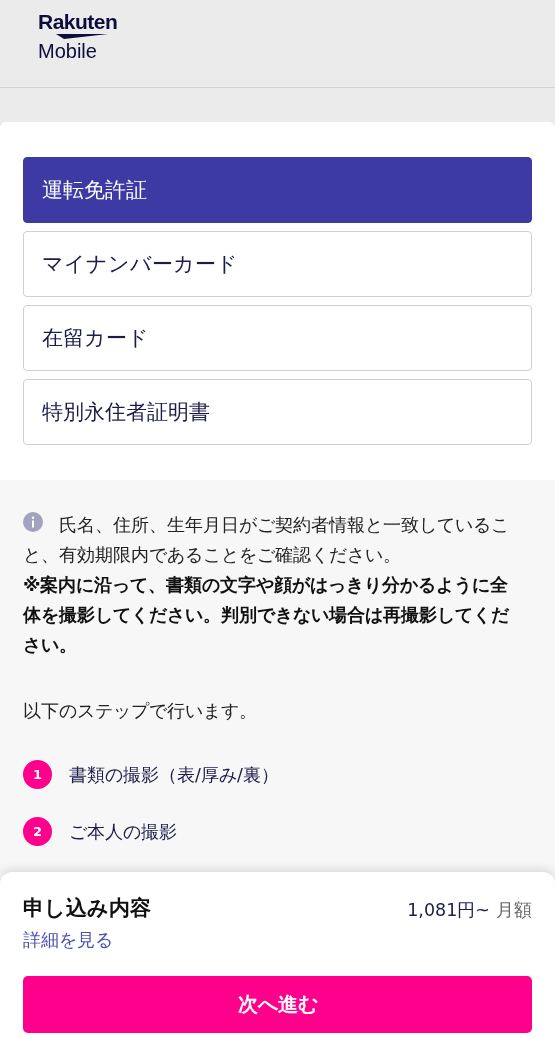 The height and width of the screenshot is (1038, 555). What do you see at coordinates (277, 190) in the screenshot?
I see `document-option: 運転免許証` at bounding box center [277, 190].